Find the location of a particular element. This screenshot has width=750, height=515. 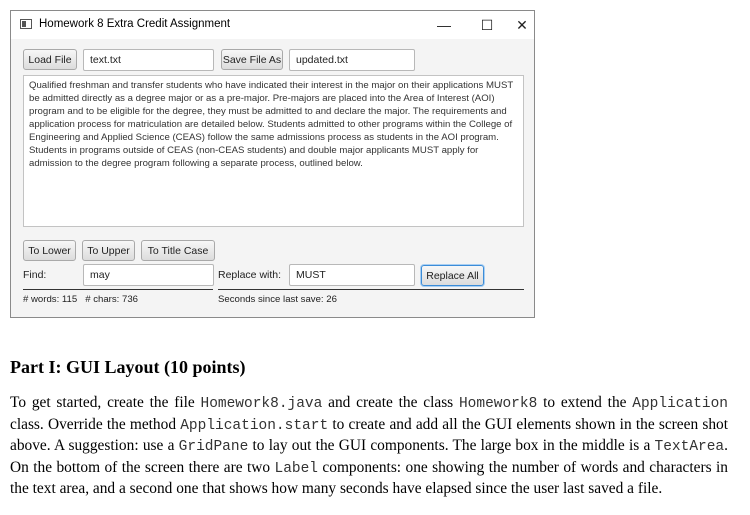

save-filename-field: updated.txt is located at coordinates (352, 60).